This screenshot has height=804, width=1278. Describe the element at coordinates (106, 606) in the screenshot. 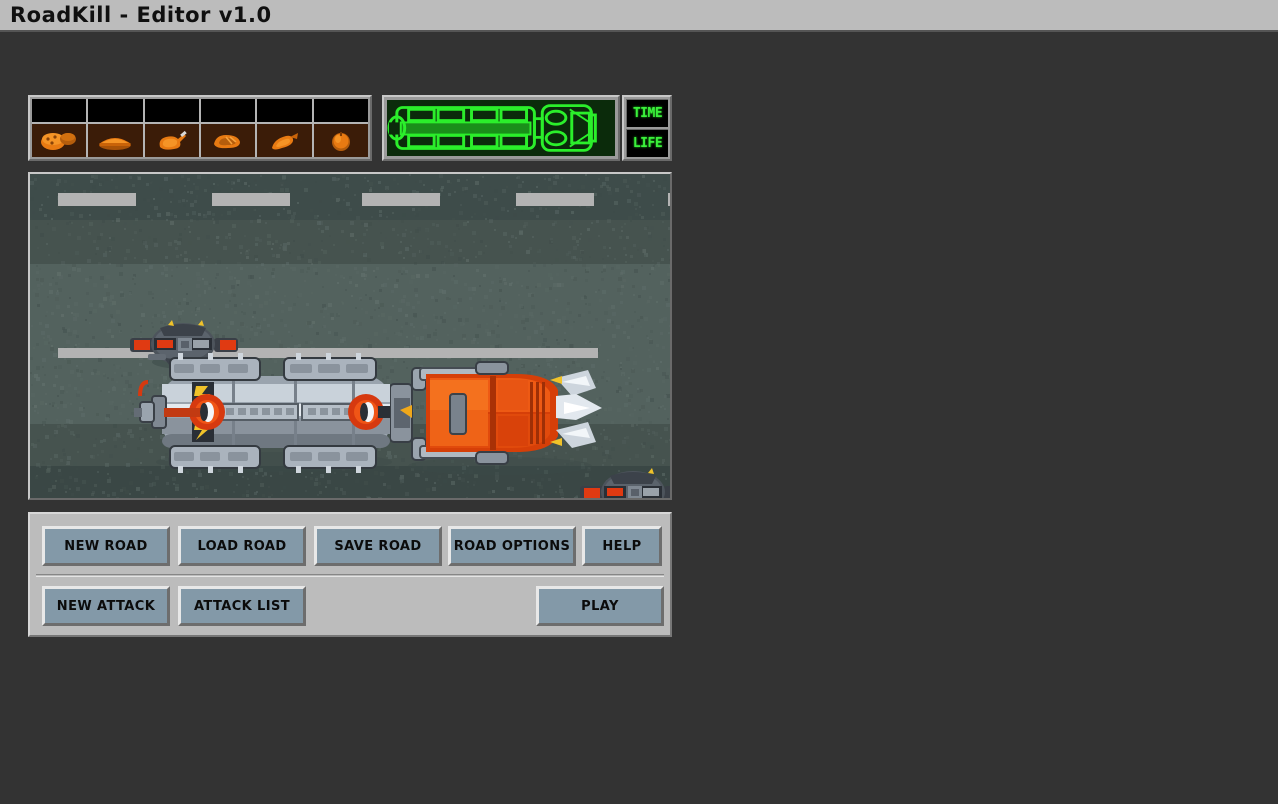

I see `new-attack-button: NEW ATTACK` at that location.